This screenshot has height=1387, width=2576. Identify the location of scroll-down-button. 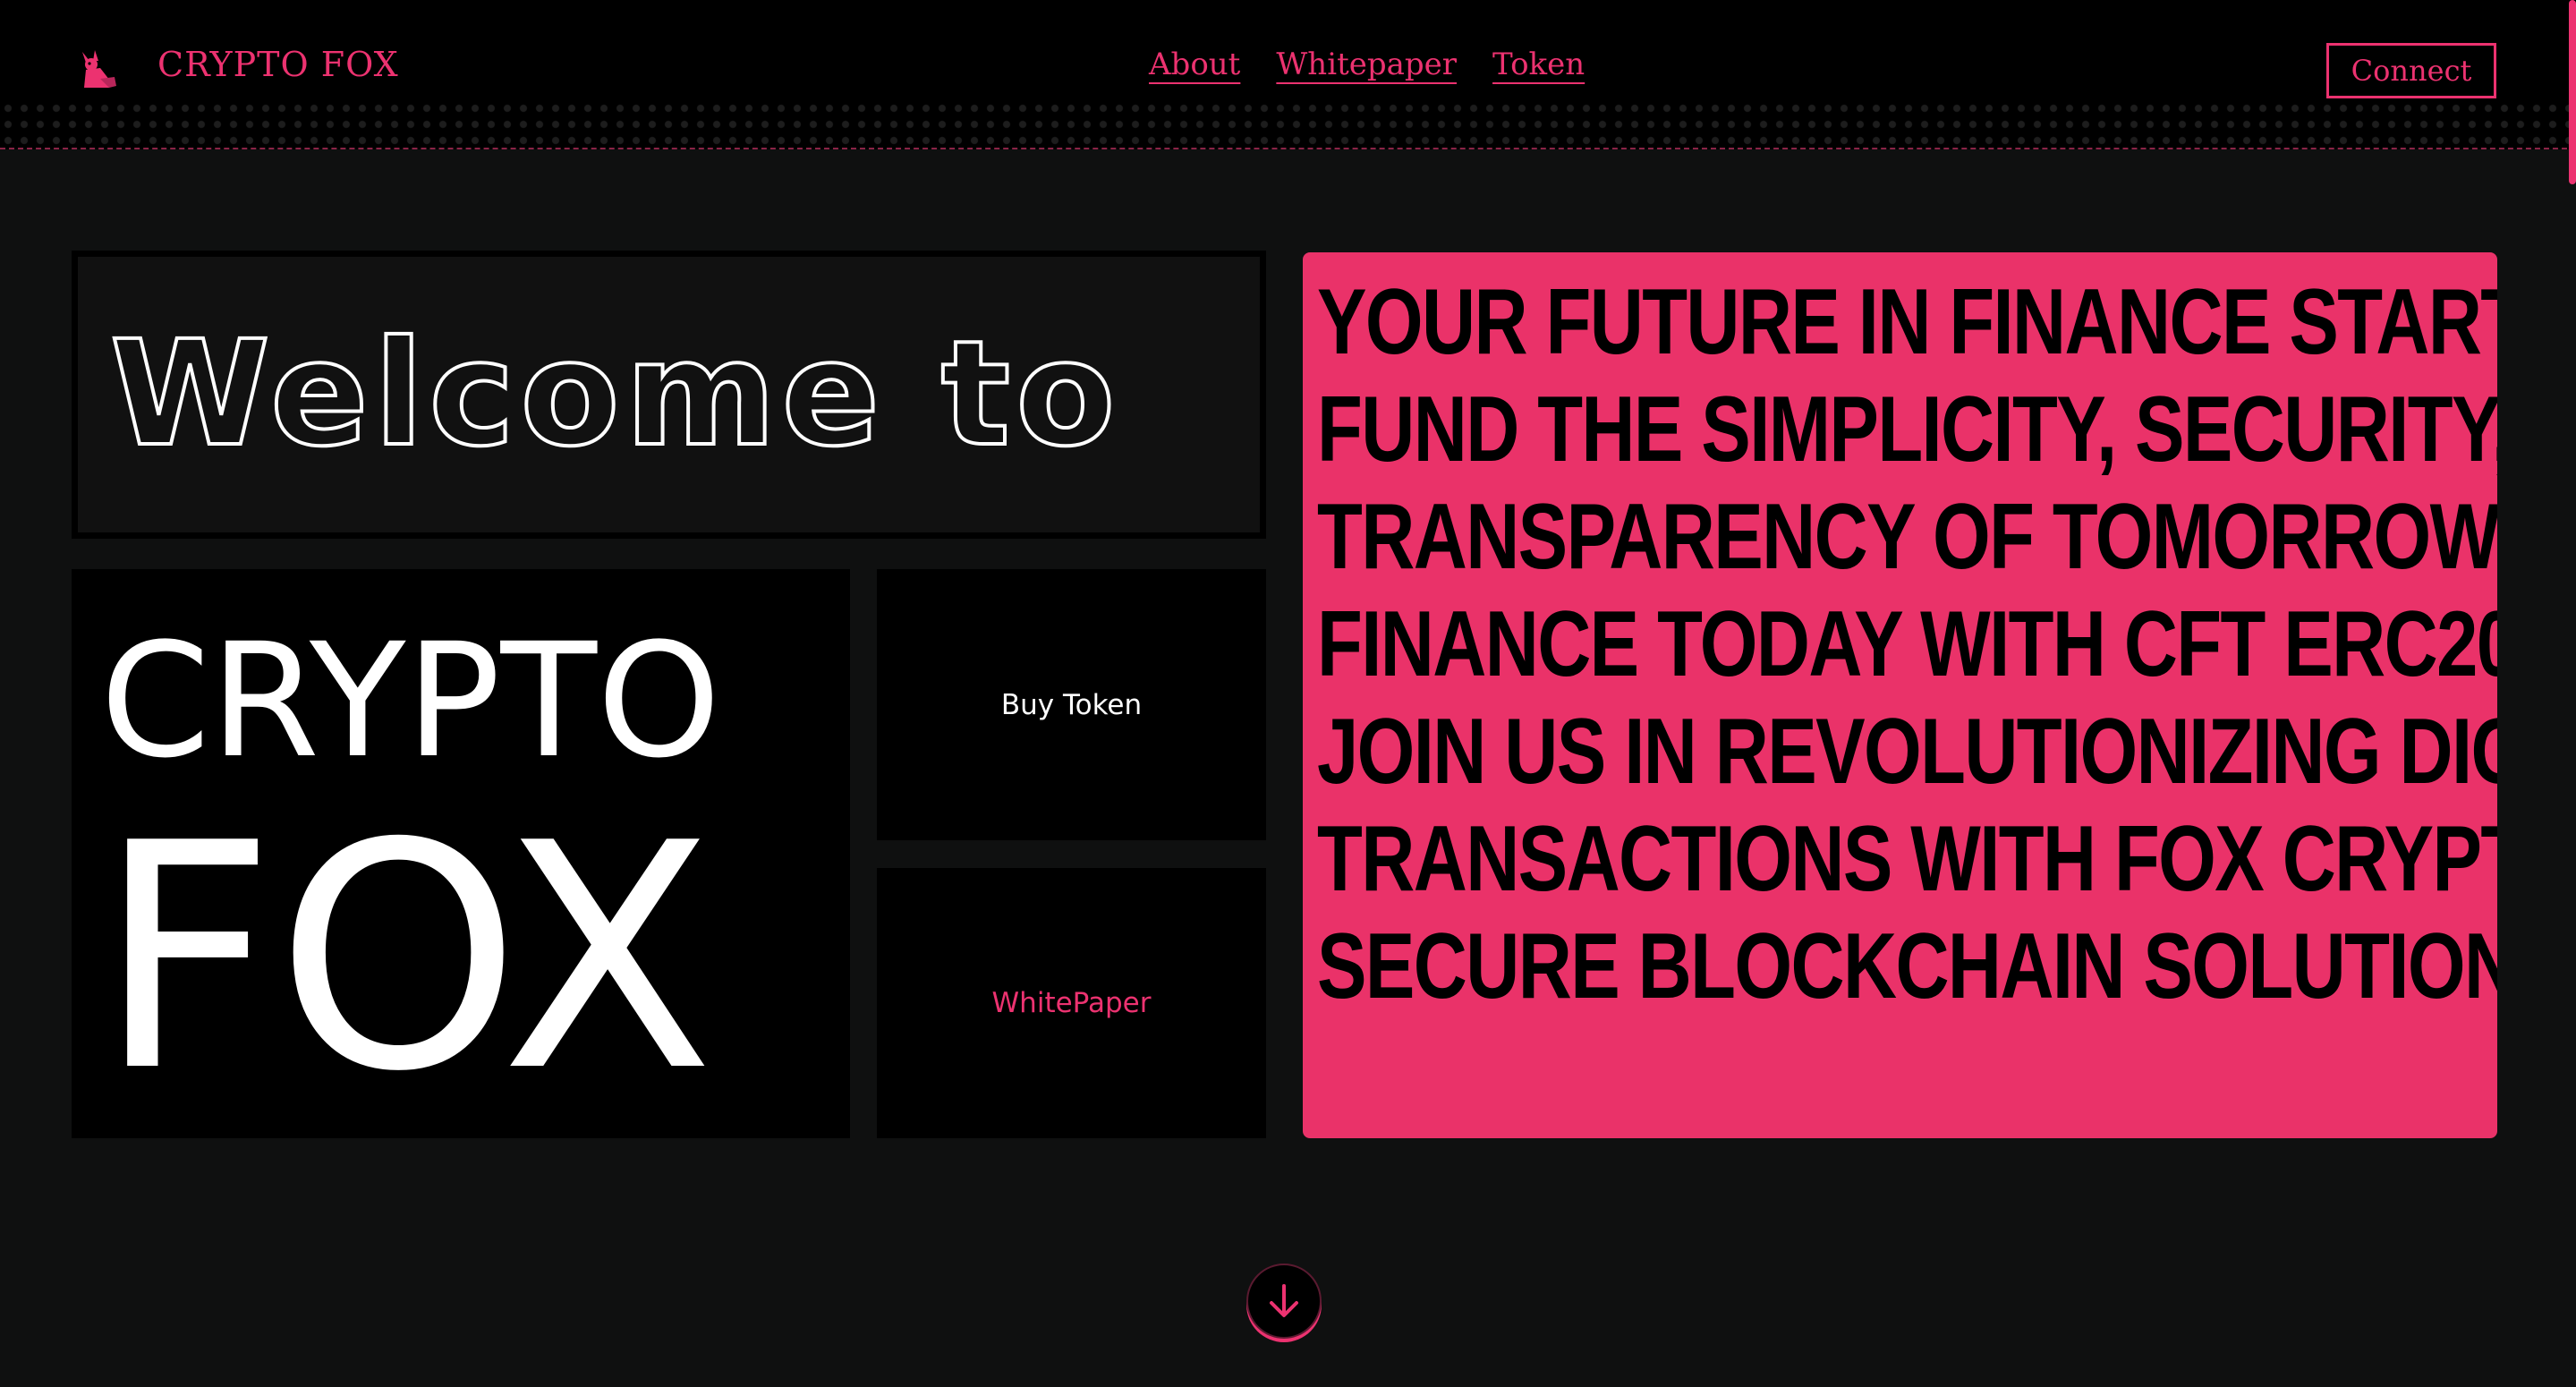
(1284, 1301).